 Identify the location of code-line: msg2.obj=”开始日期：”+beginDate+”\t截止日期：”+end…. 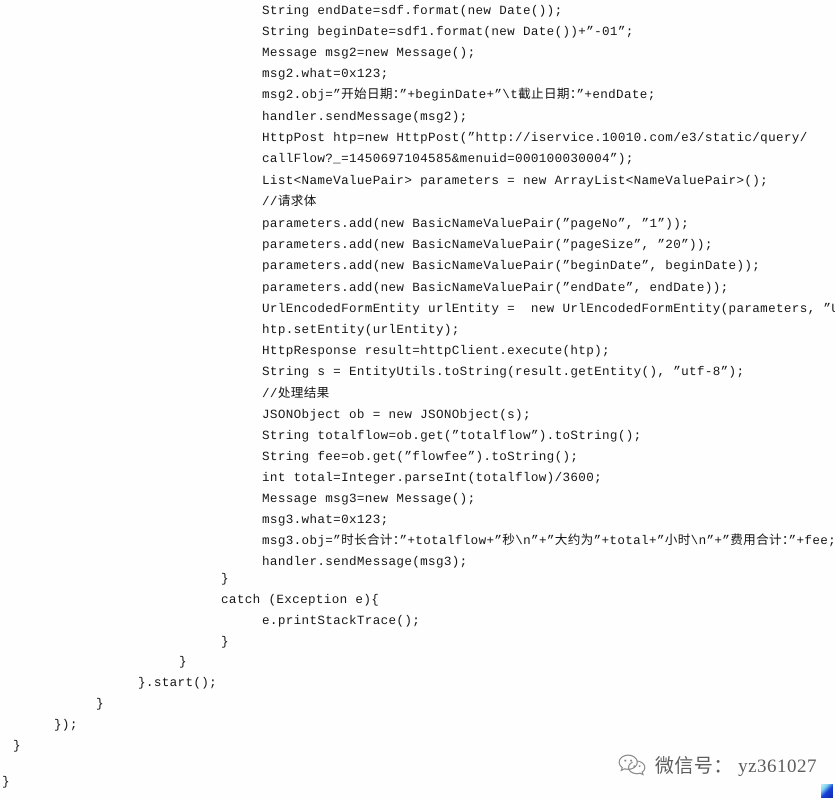
(459, 95).